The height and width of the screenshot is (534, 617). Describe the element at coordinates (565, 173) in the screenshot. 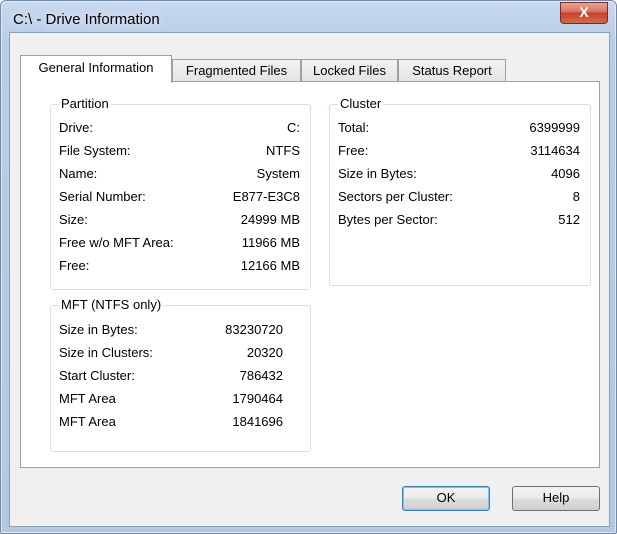

I see `row-value: 4096` at that location.